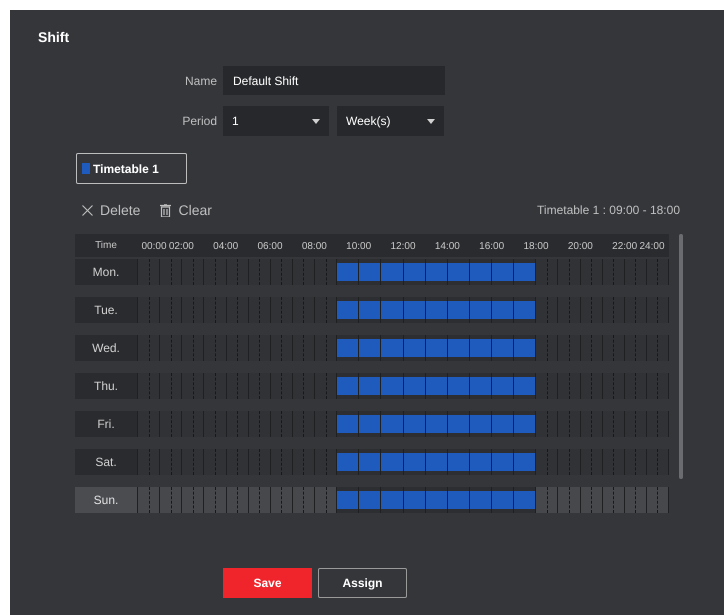 Image resolution: width=724 pixels, height=615 pixels. What do you see at coordinates (106, 424) in the screenshot?
I see `day-label: Fri.` at bounding box center [106, 424].